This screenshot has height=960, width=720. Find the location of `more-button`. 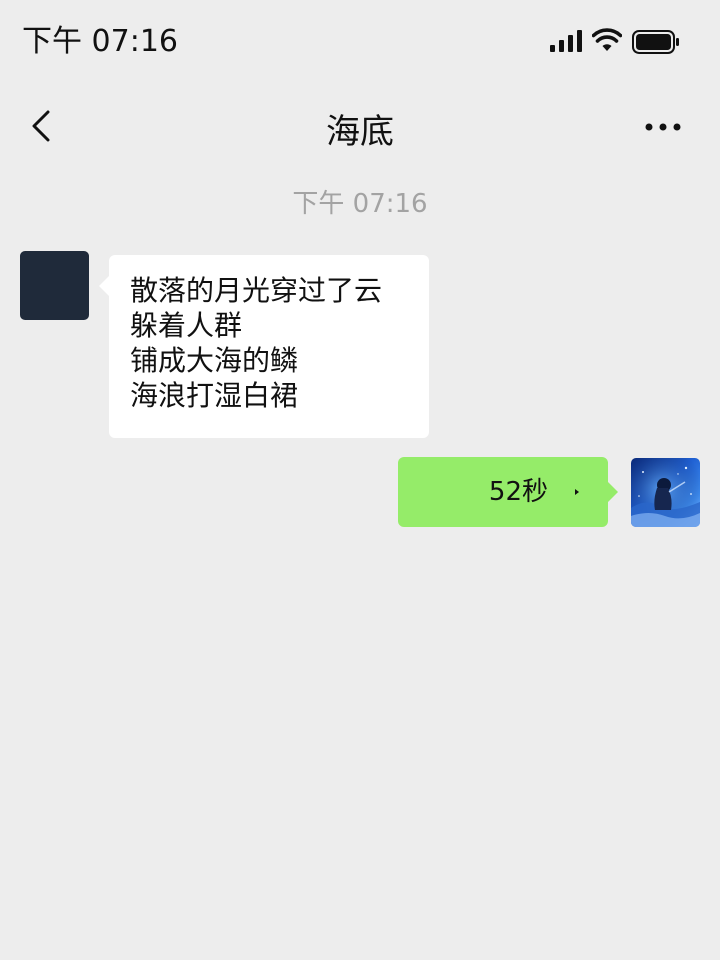

more-button is located at coordinates (666, 128).